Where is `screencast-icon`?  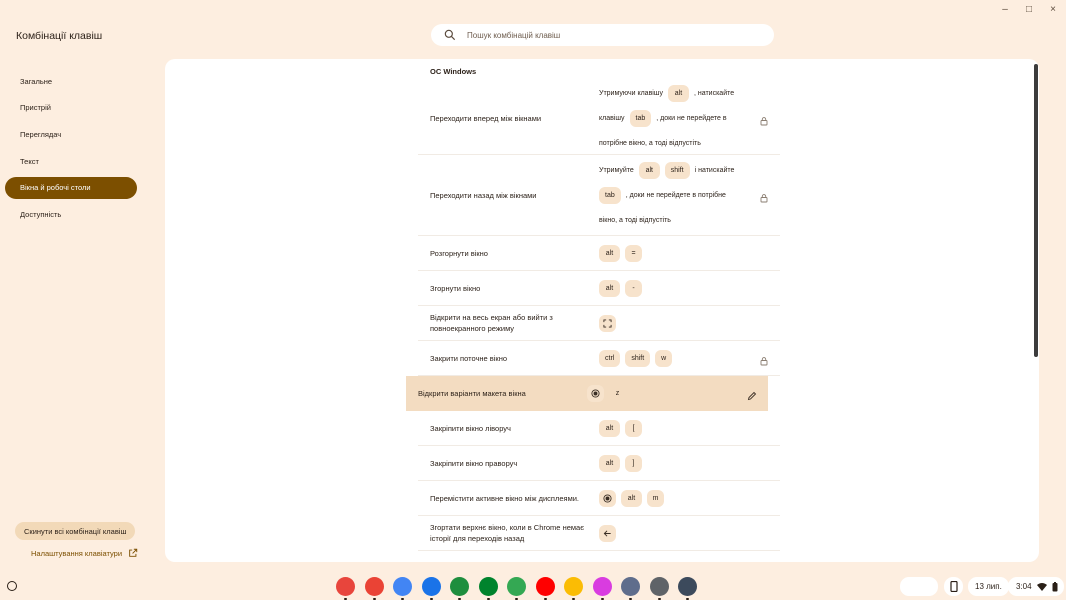 screencast-icon is located at coordinates (602, 588).